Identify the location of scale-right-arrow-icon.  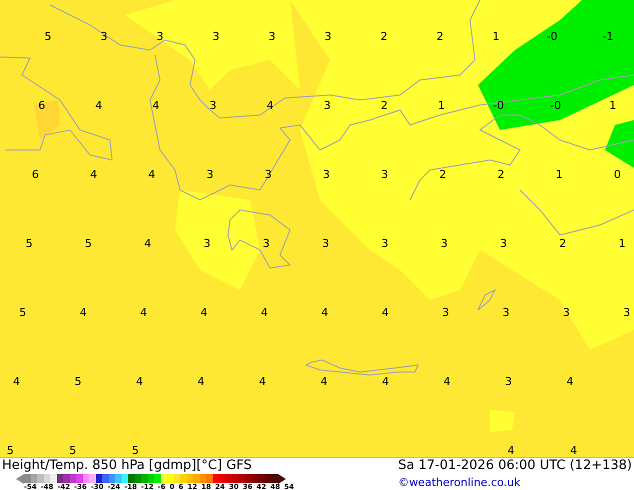
(282, 479).